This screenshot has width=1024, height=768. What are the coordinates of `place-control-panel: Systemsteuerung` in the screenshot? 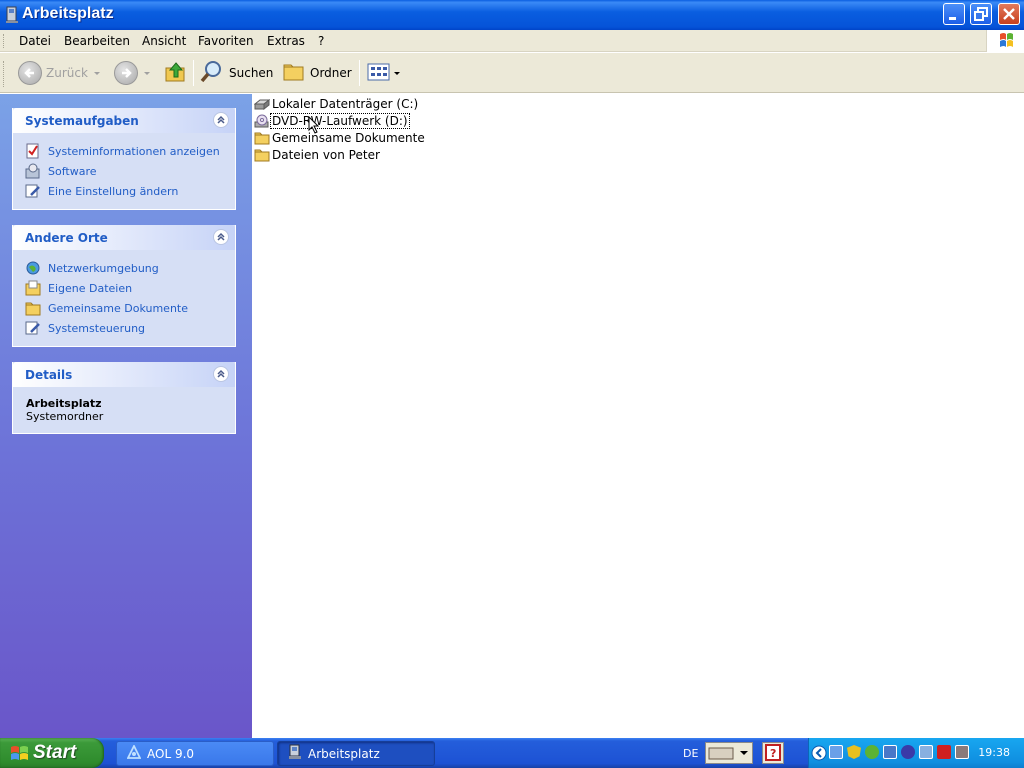 It's located at (130, 328).